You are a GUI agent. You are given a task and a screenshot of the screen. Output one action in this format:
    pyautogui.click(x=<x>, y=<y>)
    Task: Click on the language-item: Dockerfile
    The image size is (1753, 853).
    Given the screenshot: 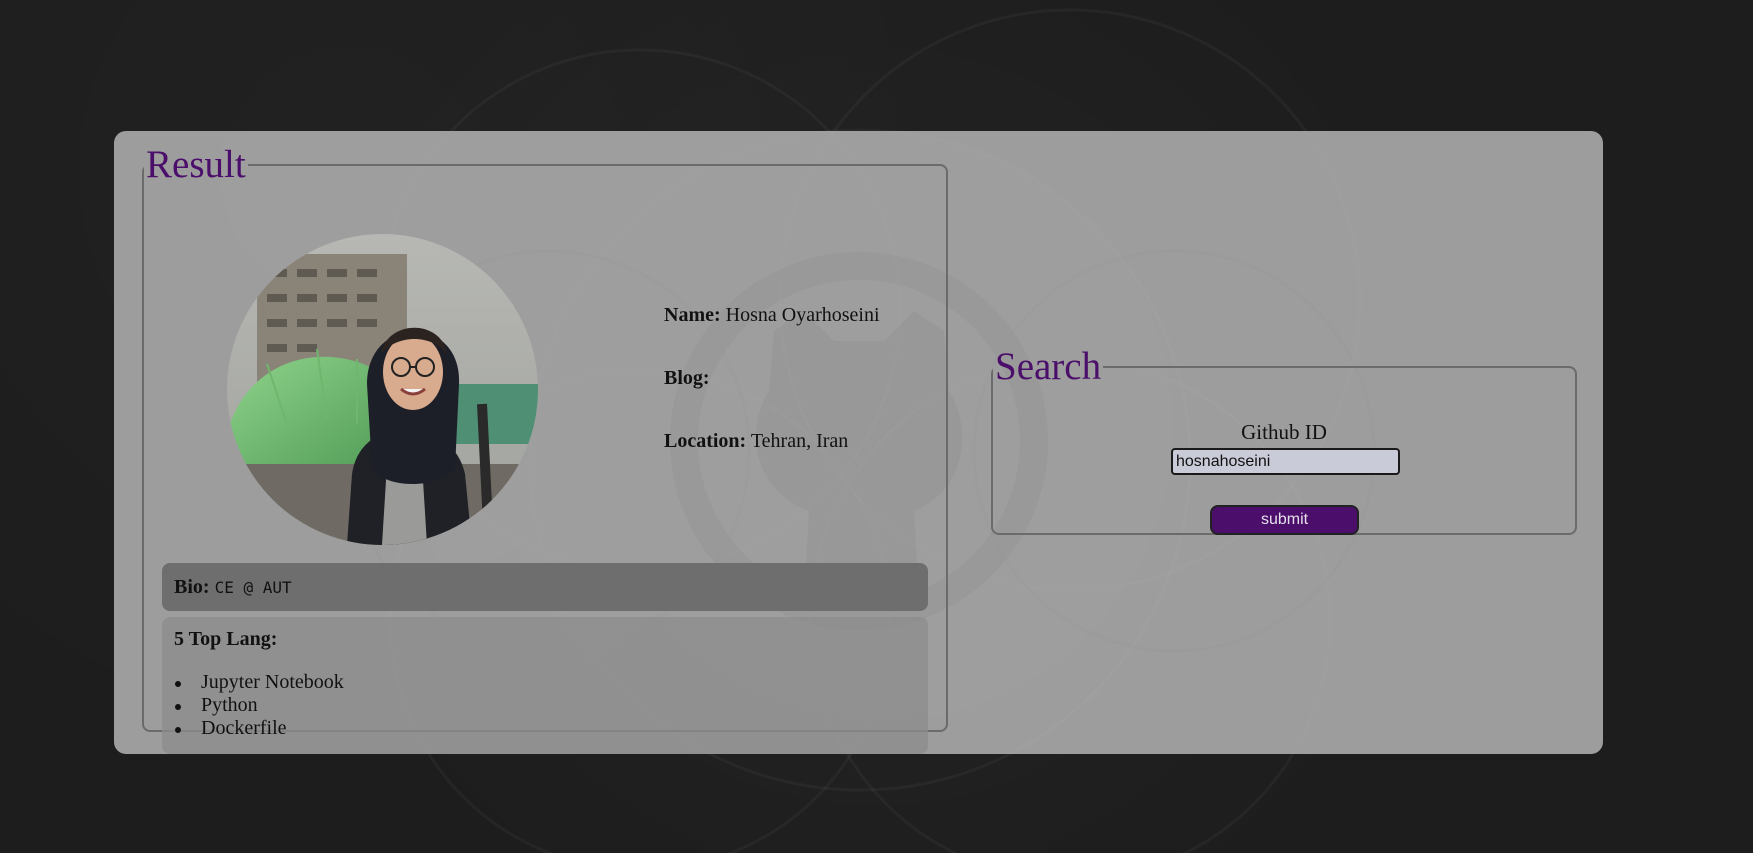 What is the action you would take?
    pyautogui.click(x=545, y=728)
    